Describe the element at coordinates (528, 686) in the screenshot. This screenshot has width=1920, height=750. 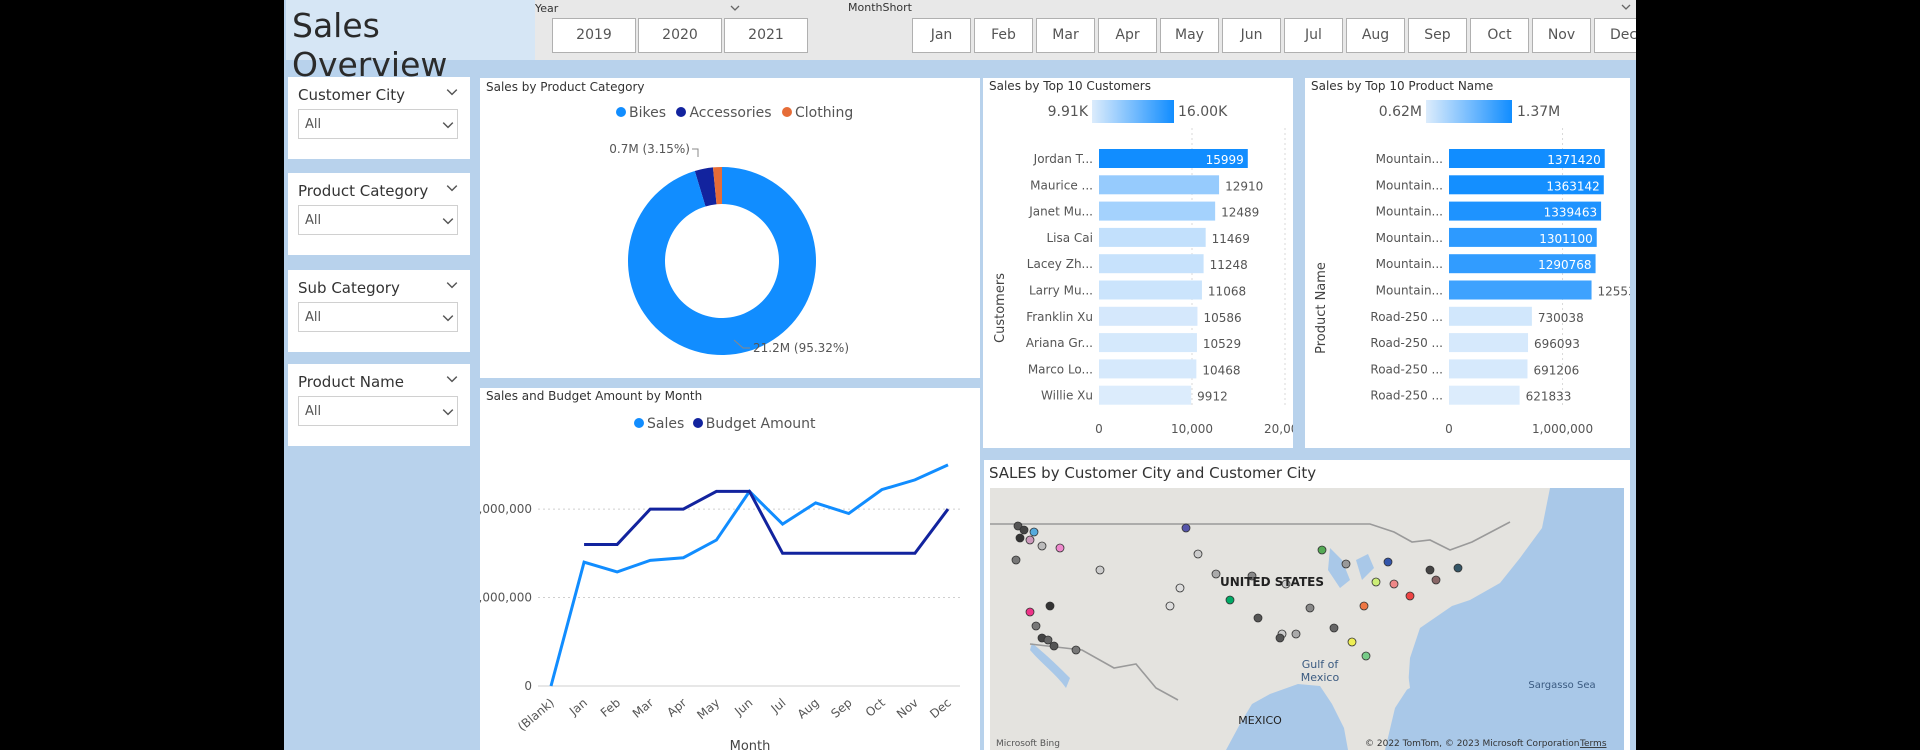
I see `y-tick-label: 0` at that location.